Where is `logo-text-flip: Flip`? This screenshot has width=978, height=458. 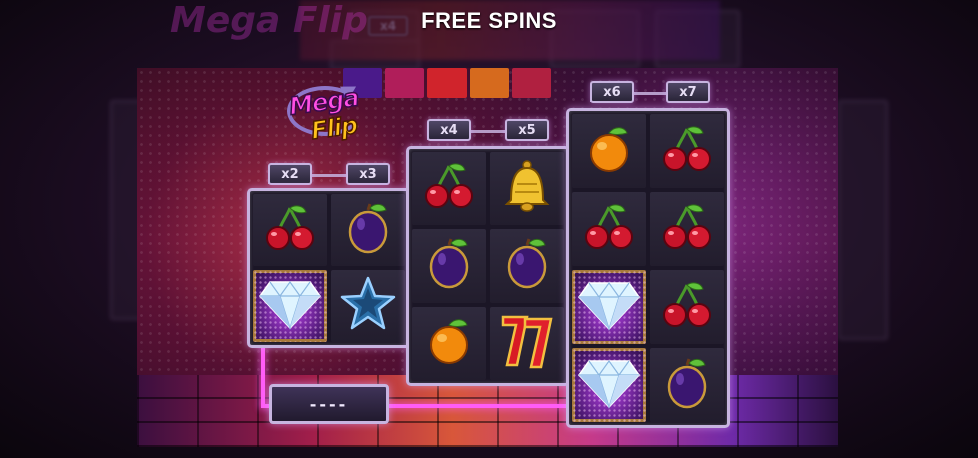
logo-text-flip: Flip is located at coordinates (334, 128).